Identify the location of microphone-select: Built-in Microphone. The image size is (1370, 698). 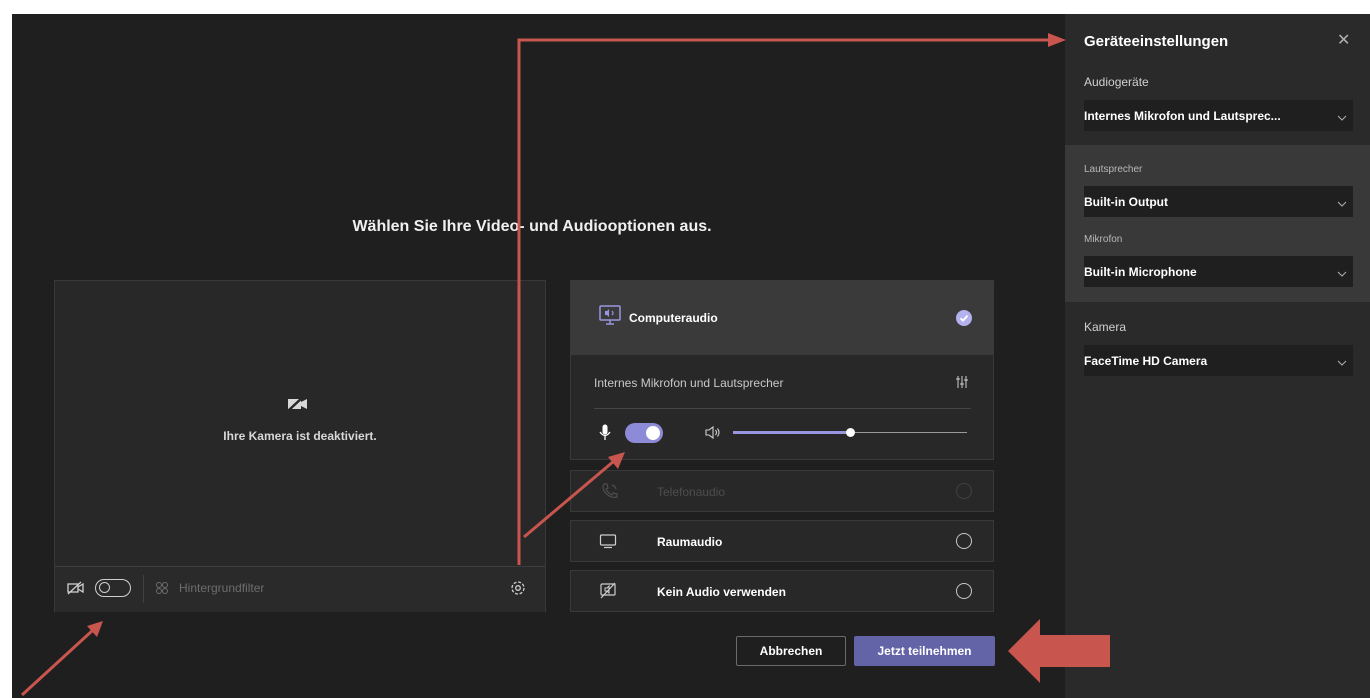
(1218, 271).